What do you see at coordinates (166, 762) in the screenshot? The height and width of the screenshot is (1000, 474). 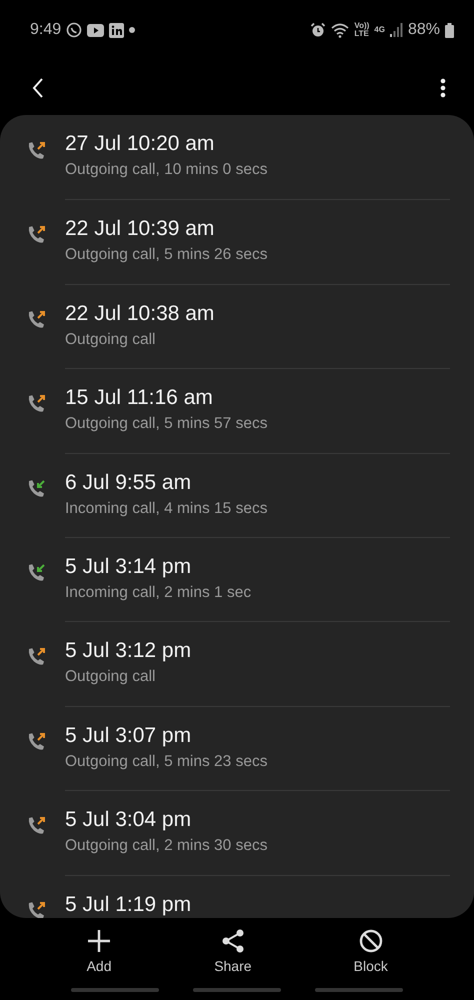 I see `call-detail: Outgoing call, 5 mins 23 secs` at bounding box center [166, 762].